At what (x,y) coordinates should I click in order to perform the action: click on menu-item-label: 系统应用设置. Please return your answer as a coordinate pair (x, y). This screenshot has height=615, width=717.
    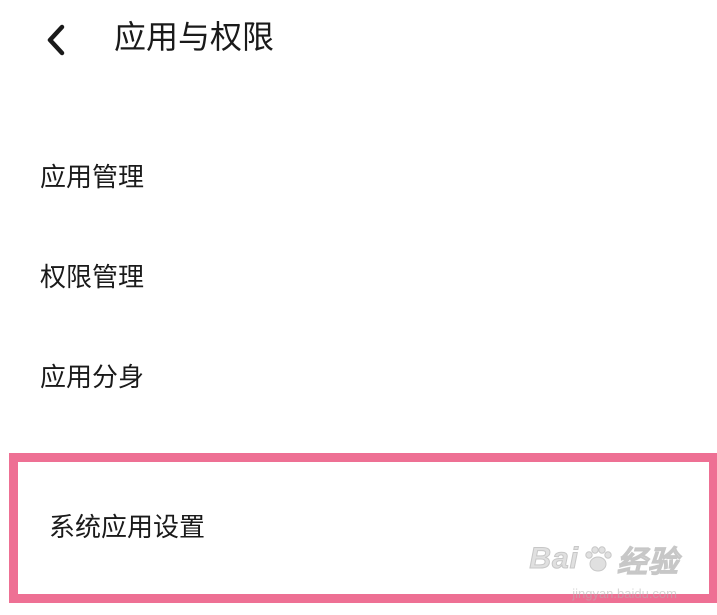
    Looking at the image, I should click on (127, 528).